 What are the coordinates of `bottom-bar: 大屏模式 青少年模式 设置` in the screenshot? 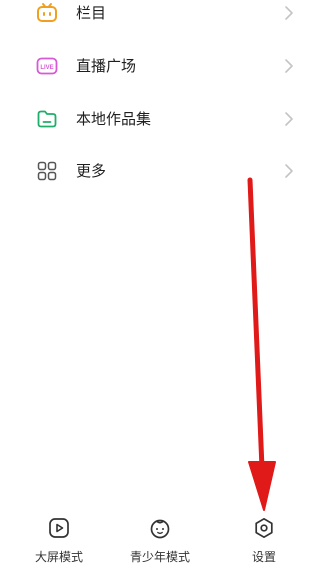 It's located at (151, 545).